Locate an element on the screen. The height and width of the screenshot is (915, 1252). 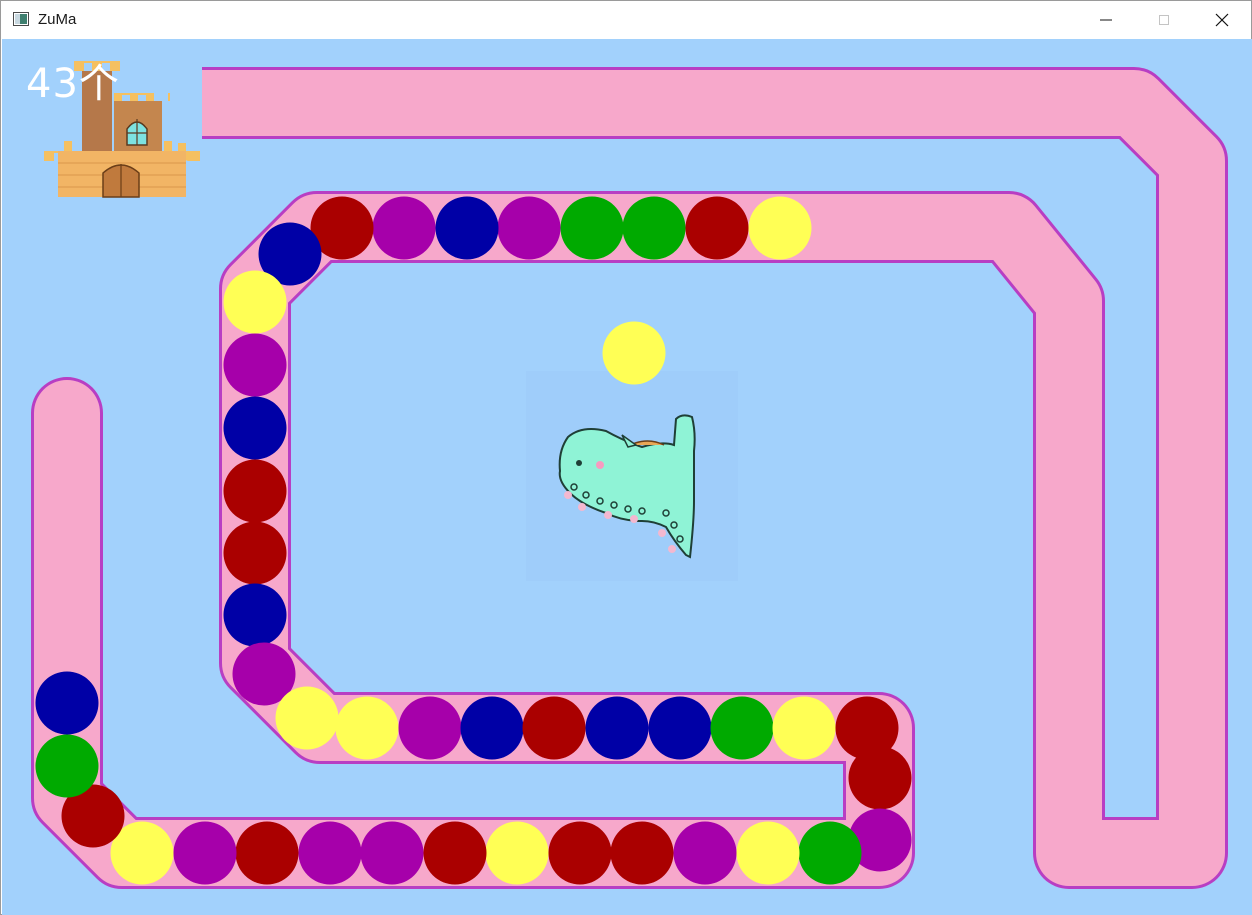
minimize-button is located at coordinates (1106, 20).